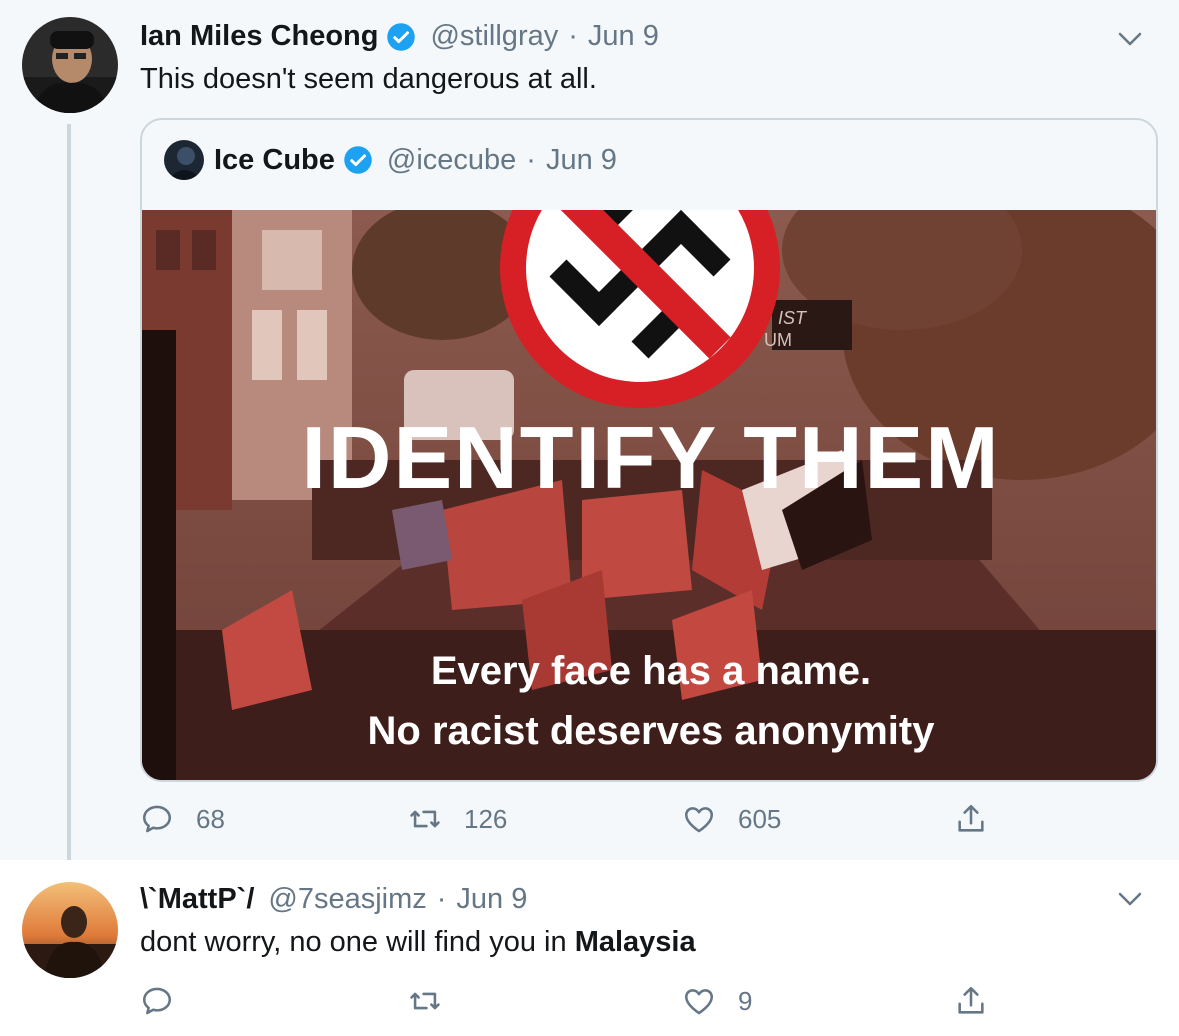 The width and height of the screenshot is (1179, 1036). What do you see at coordinates (640, 1004) in the screenshot?
I see `tweet-actions: 9` at bounding box center [640, 1004].